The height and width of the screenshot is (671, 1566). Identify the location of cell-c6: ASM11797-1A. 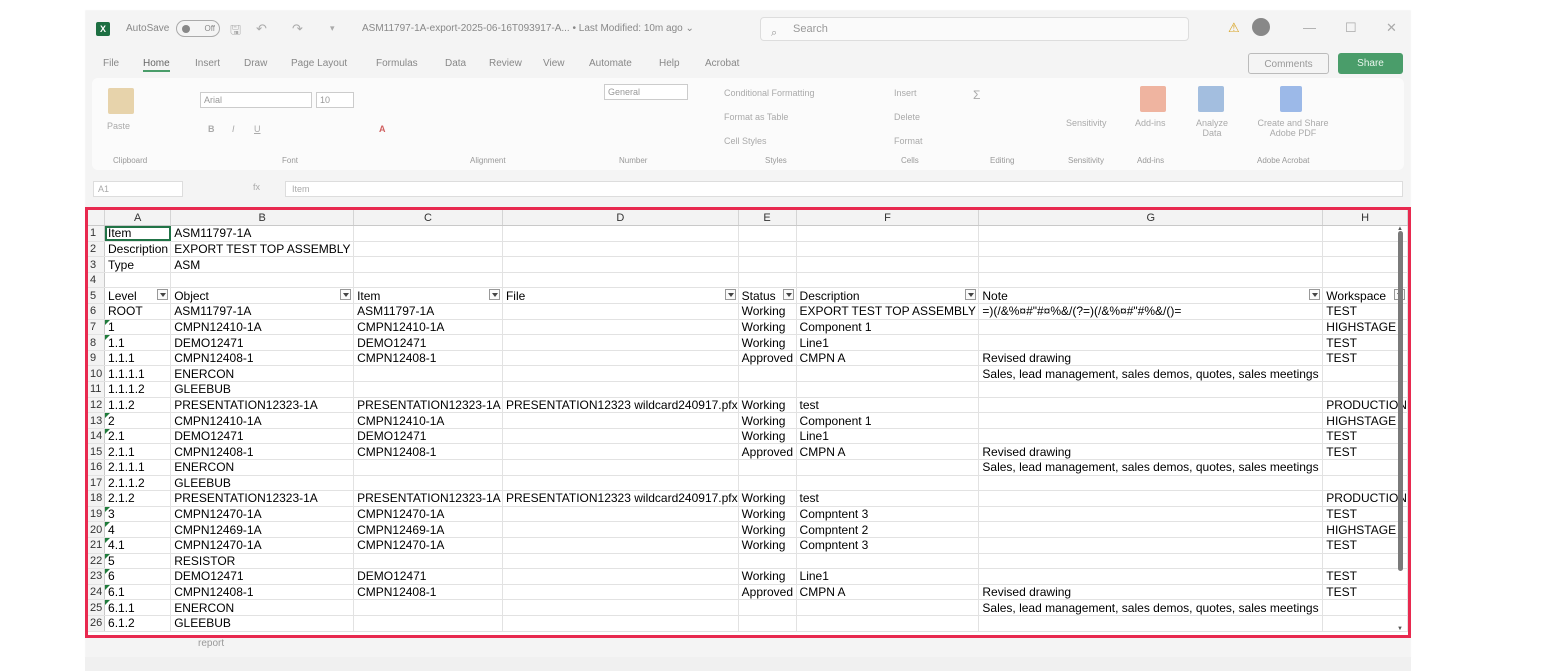
(428, 311).